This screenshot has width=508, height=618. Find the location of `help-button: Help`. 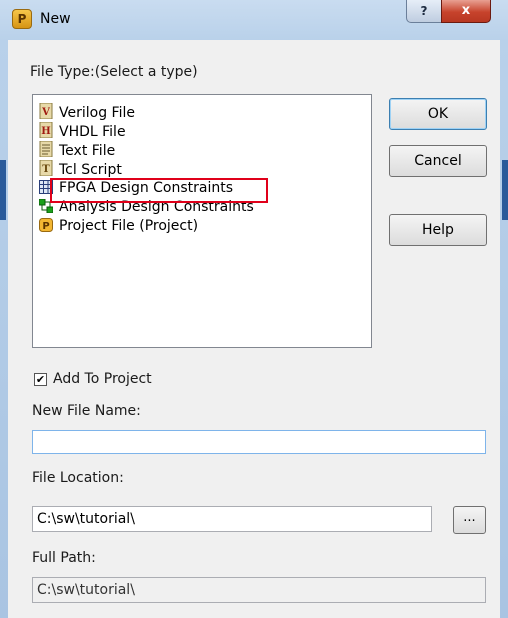

help-button: Help is located at coordinates (438, 230).